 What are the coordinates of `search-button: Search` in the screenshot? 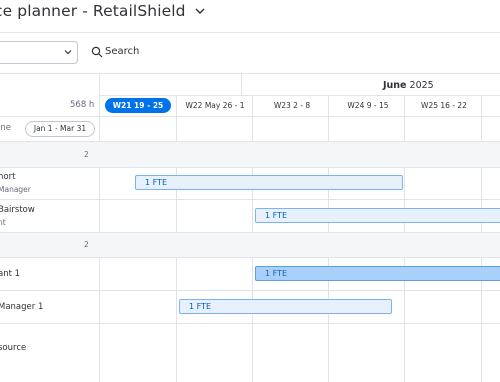 It's located at (122, 51).